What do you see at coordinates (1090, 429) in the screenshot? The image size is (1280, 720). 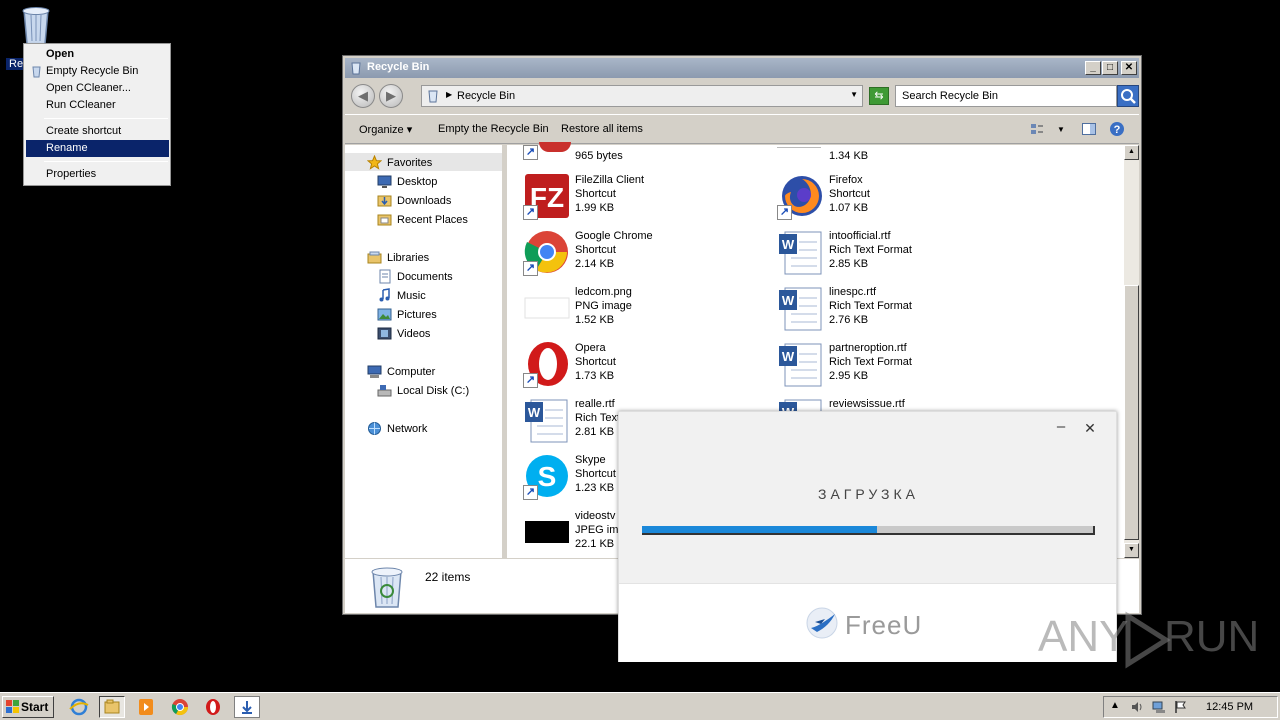 I see `dialog-close-button: ✕` at bounding box center [1090, 429].